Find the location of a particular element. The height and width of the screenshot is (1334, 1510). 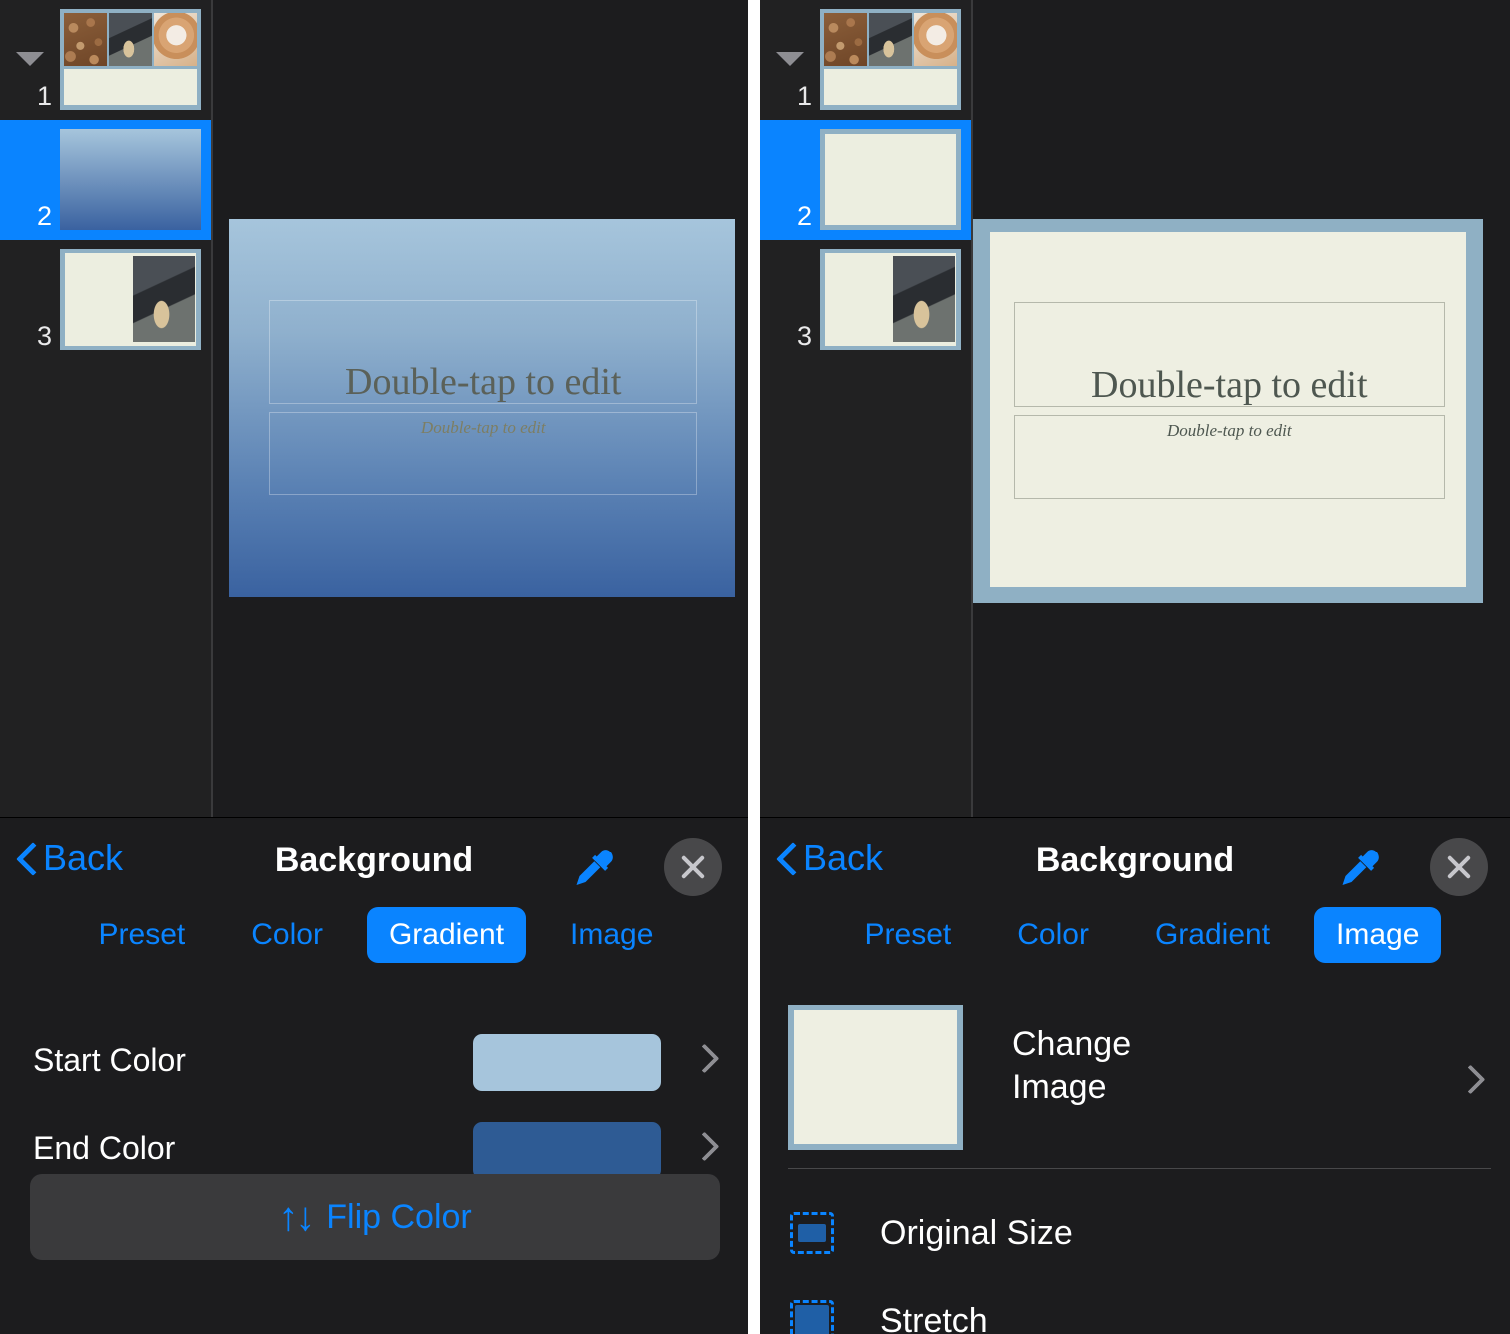

paper-background is located at coordinates (1228, 409).